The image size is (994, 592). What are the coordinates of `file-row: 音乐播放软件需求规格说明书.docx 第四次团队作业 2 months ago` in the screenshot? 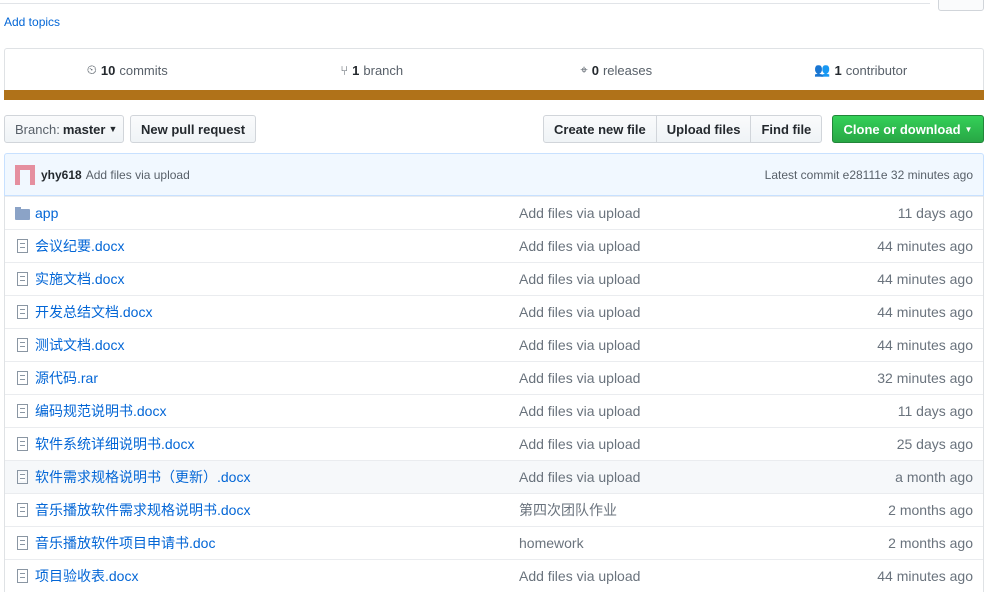 It's located at (494, 509).